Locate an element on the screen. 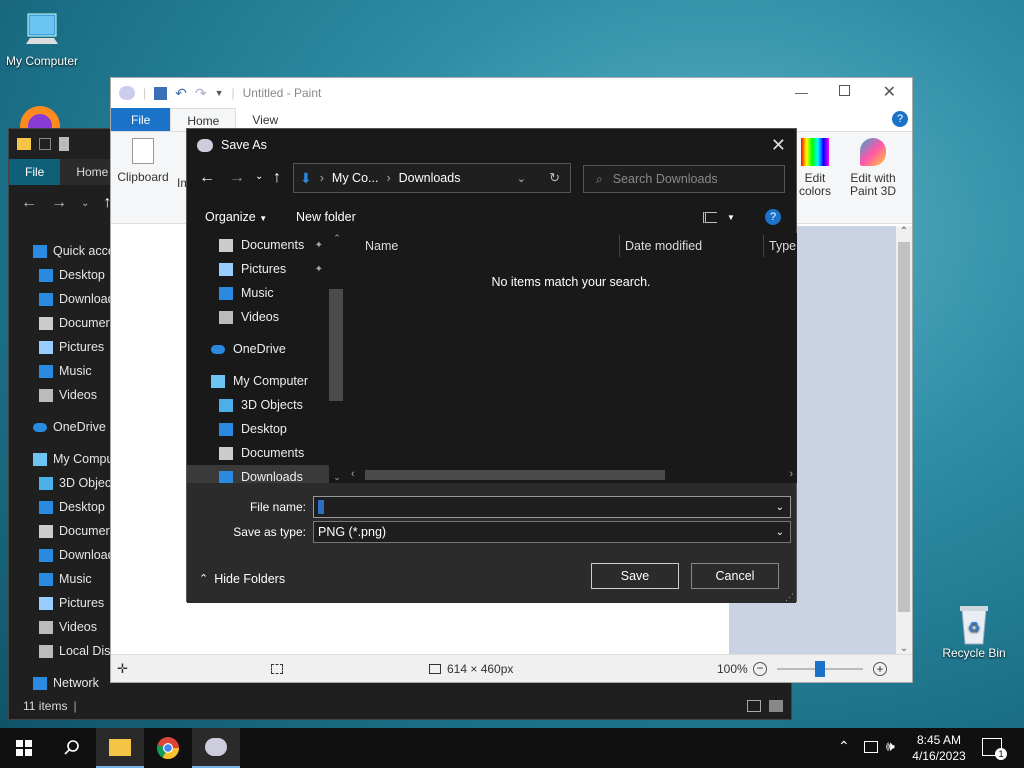 The image size is (1024, 768). navigation-scrollbar: ⌃ ⌄ is located at coordinates (337, 358).